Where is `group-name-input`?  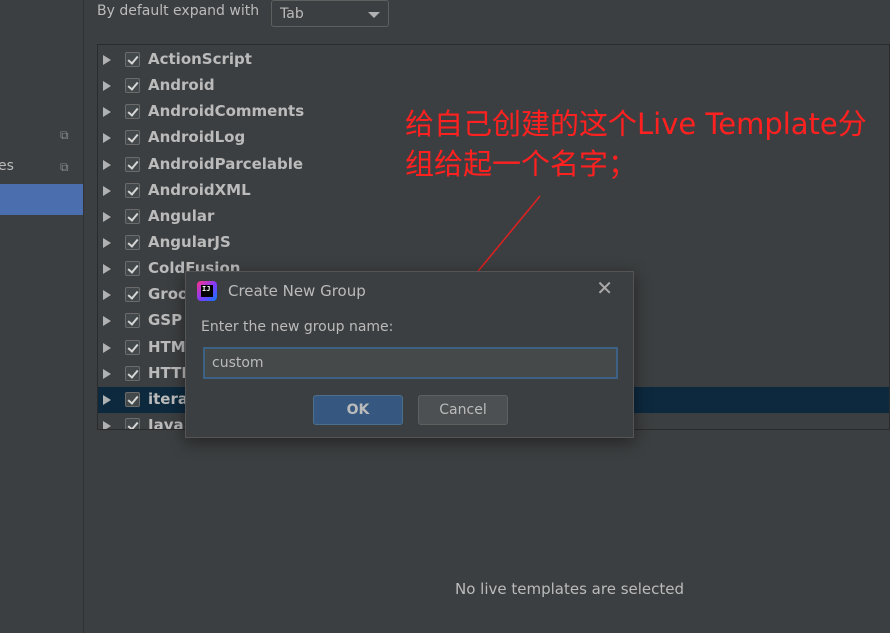
group-name-input is located at coordinates (410, 363).